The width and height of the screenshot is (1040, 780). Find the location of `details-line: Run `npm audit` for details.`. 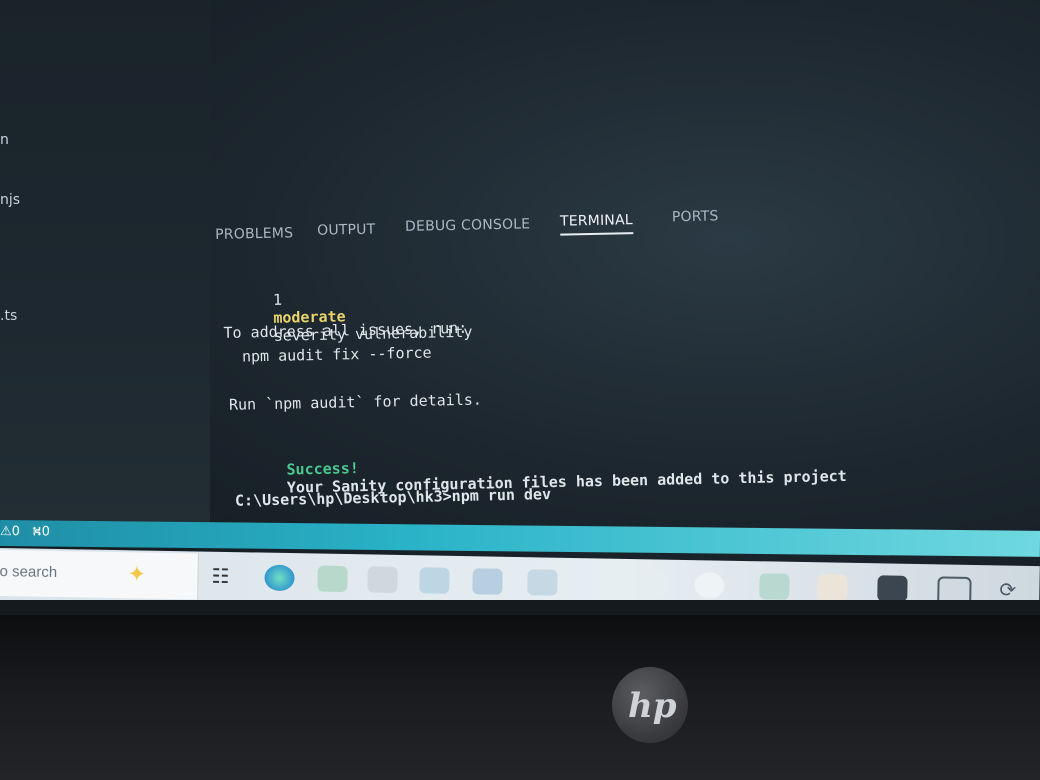

details-line: Run `npm audit` for details. is located at coordinates (355, 402).